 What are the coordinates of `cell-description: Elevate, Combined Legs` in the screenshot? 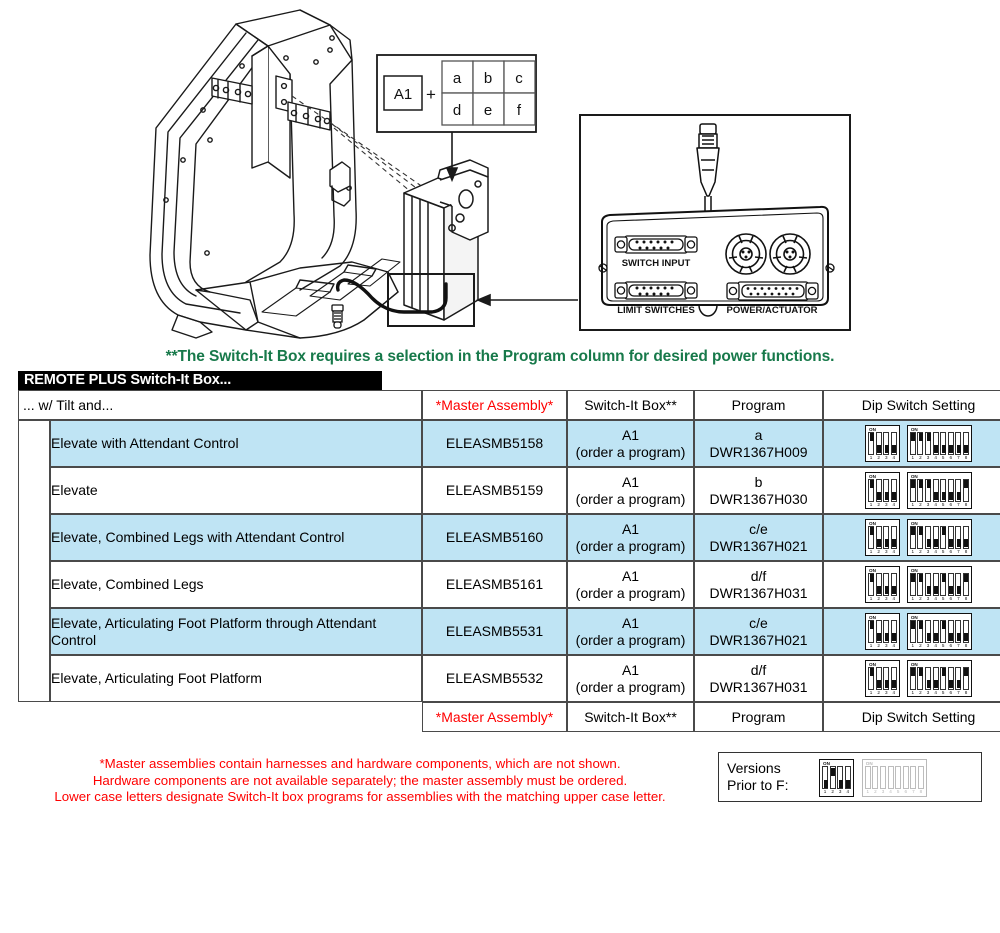 It's located at (236, 584).